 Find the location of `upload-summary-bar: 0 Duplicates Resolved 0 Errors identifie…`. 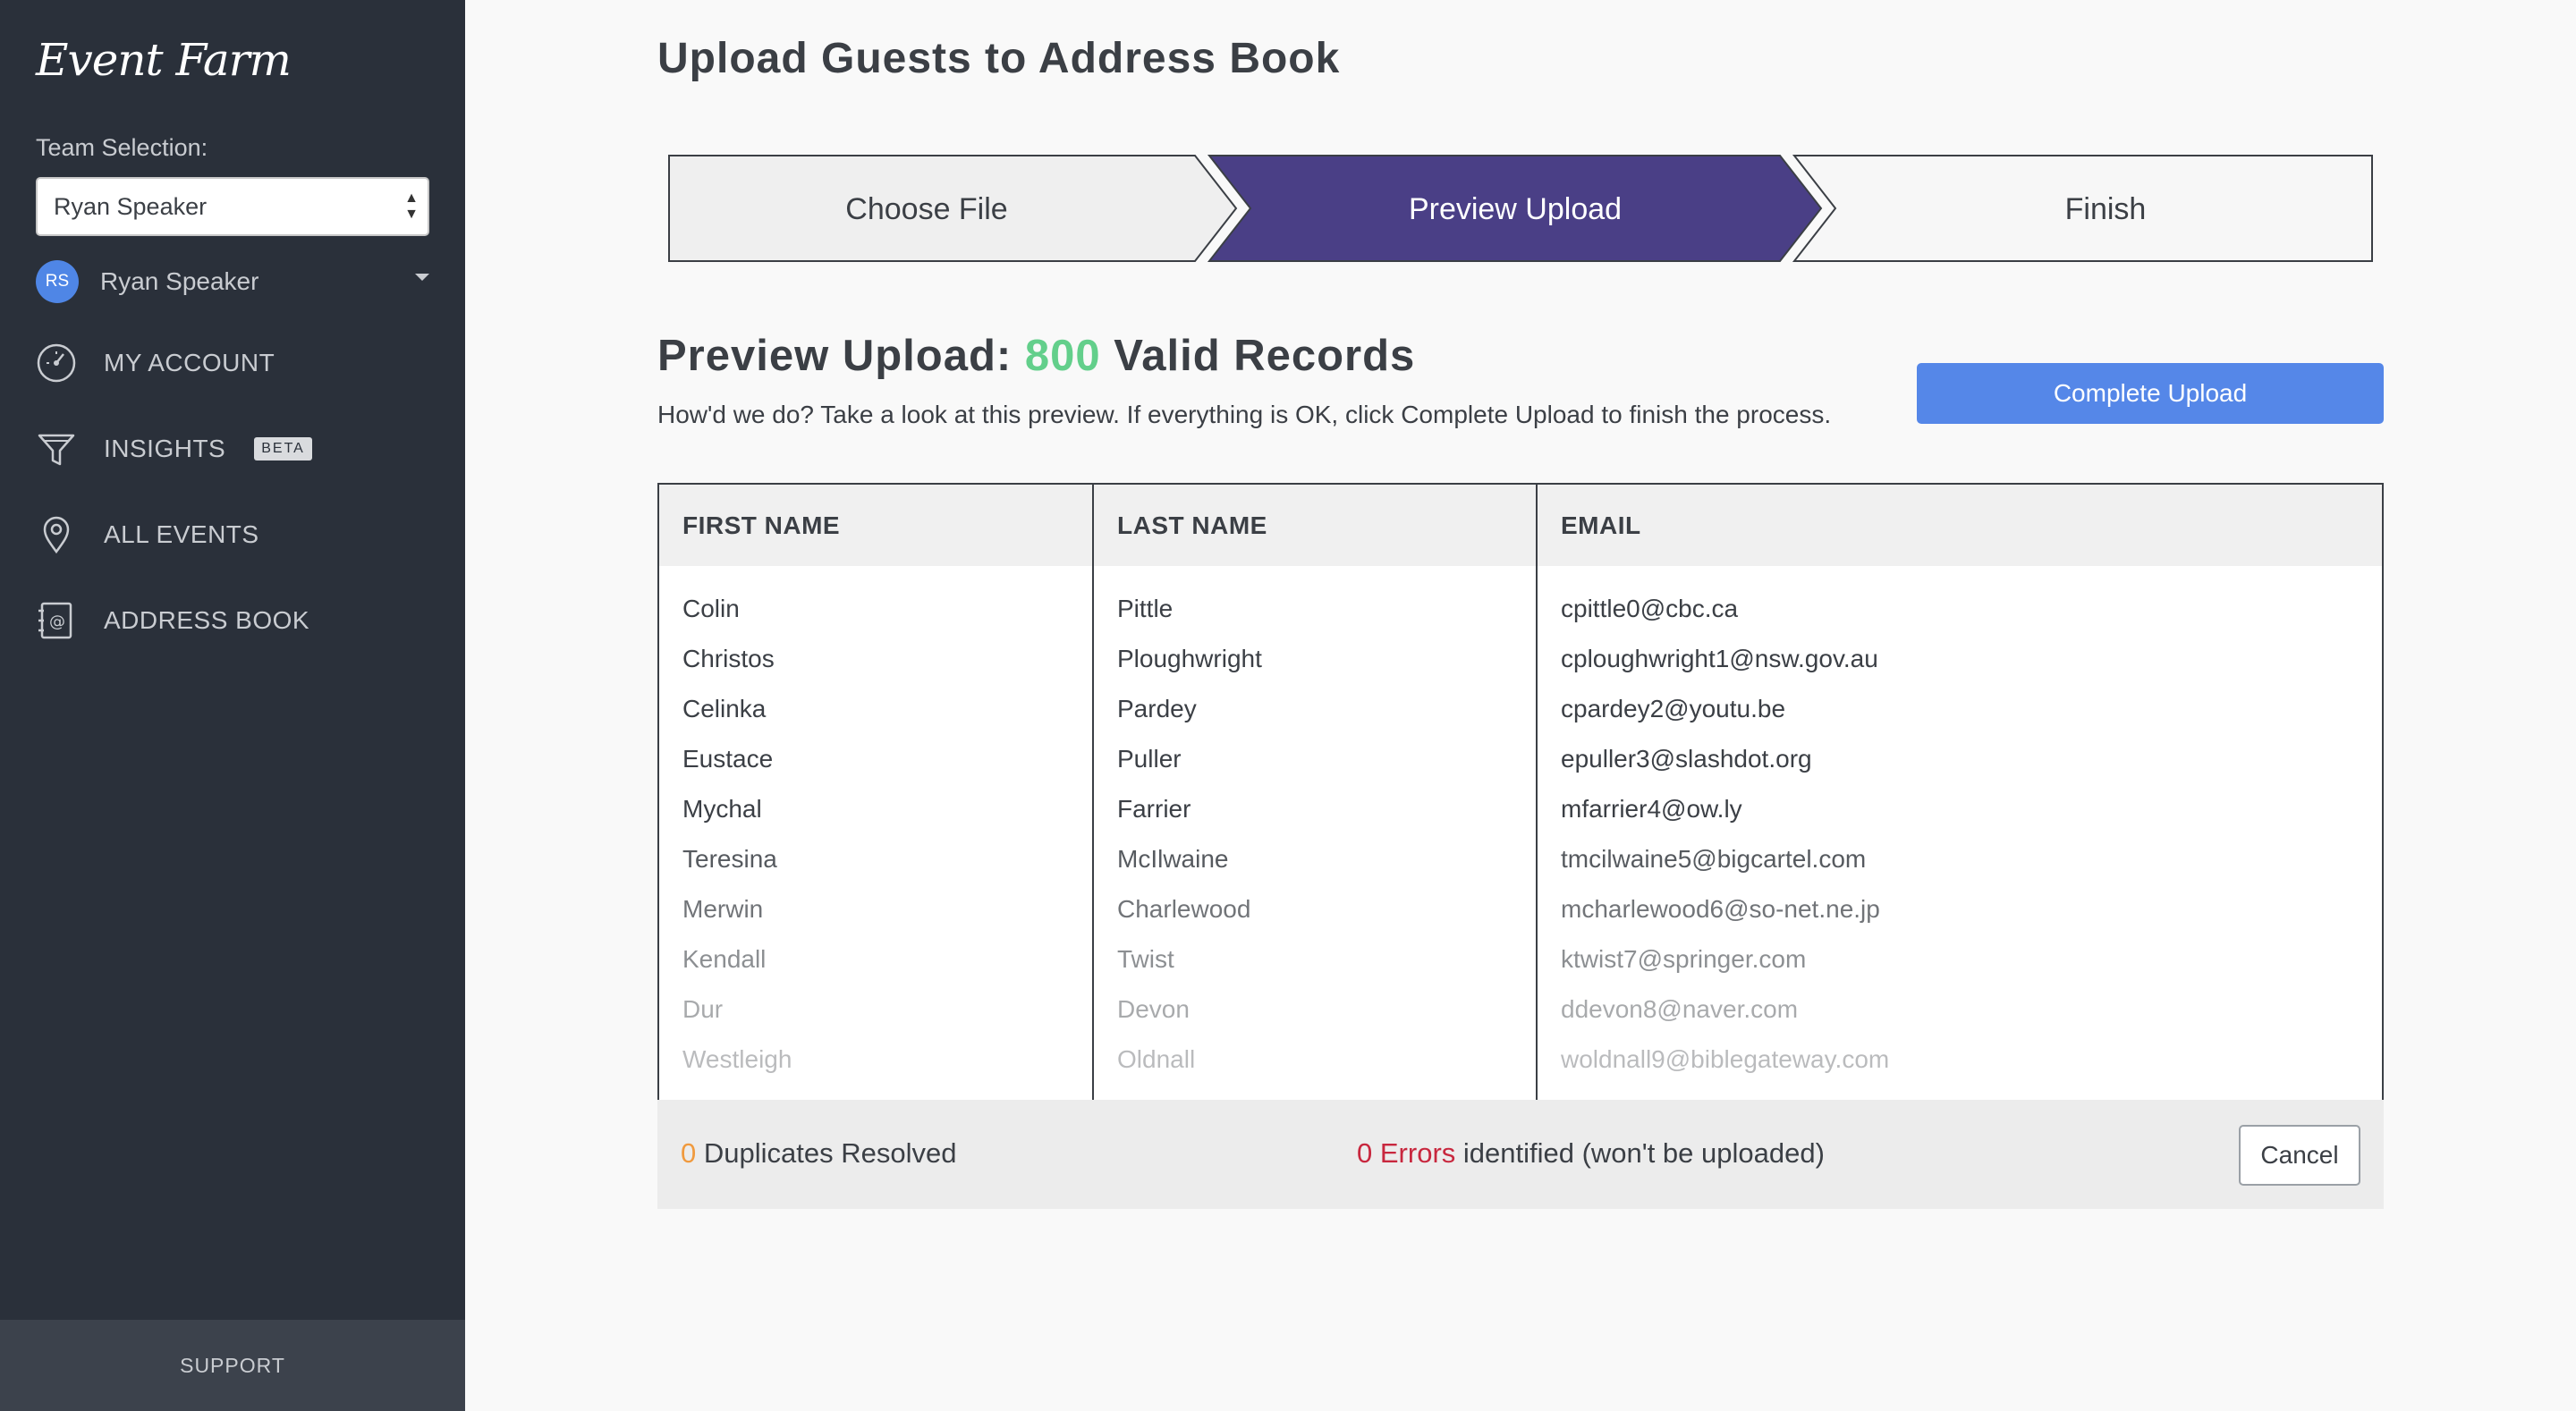

upload-summary-bar: 0 Duplicates Resolved 0 Errors identifie… is located at coordinates (1520, 1155).